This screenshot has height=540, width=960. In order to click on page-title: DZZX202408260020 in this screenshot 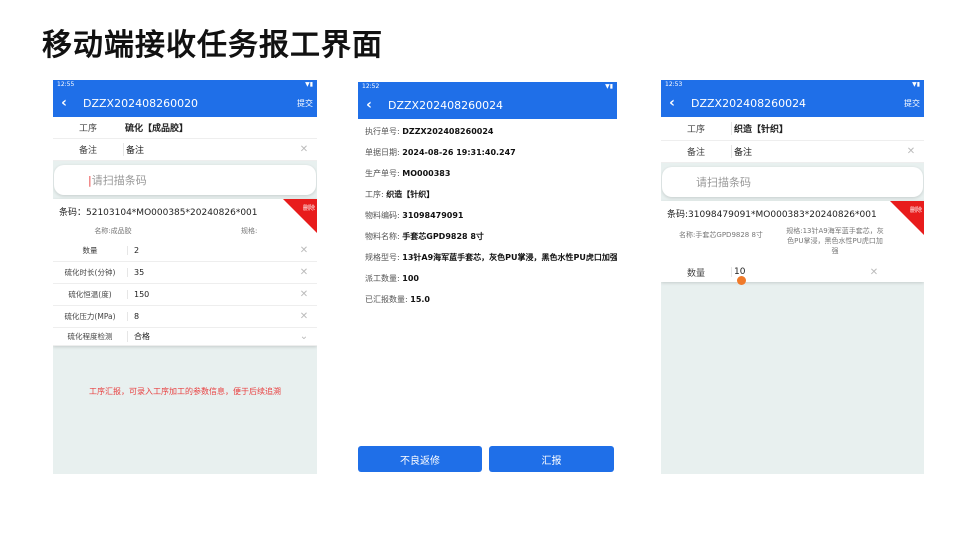, I will do `click(141, 103)`.